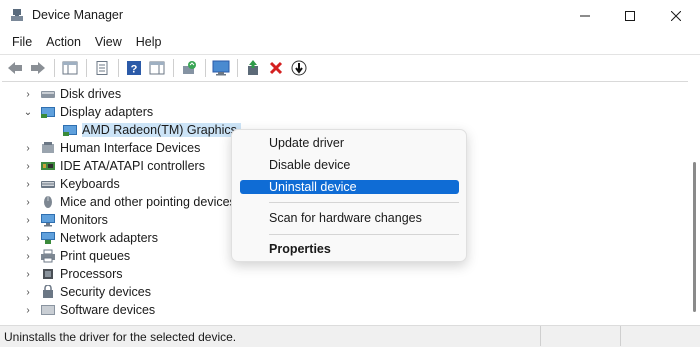  What do you see at coordinates (350, 67) in the screenshot?
I see `toolbar: ?` at bounding box center [350, 67].